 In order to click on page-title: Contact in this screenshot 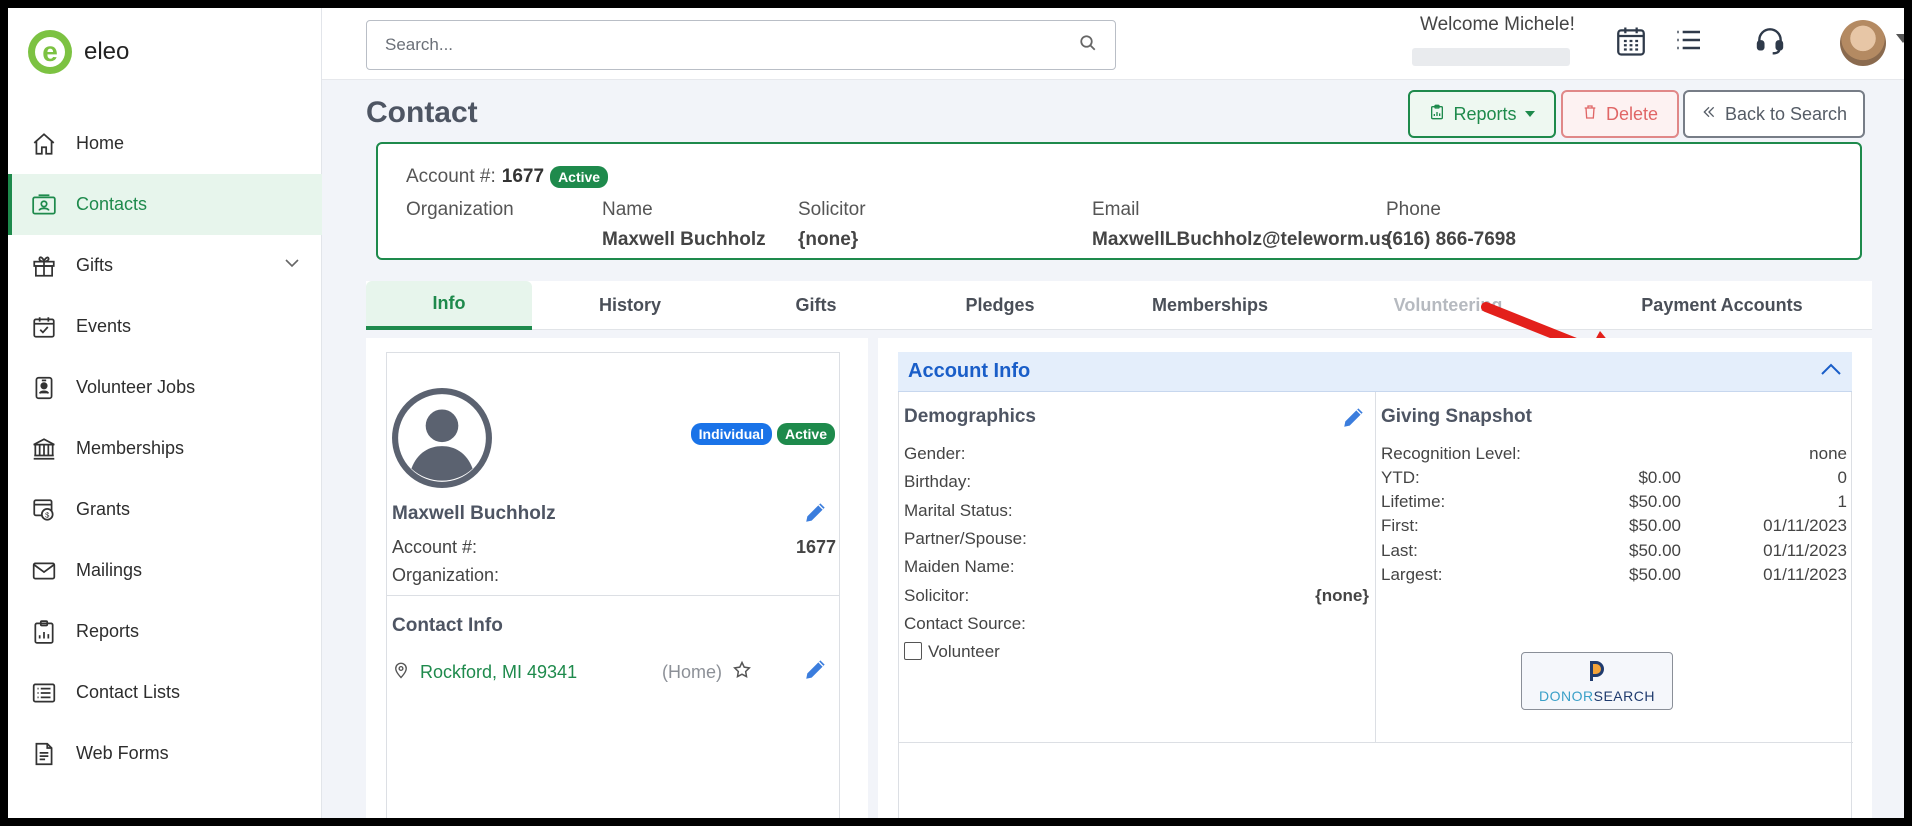, I will do `click(422, 112)`.